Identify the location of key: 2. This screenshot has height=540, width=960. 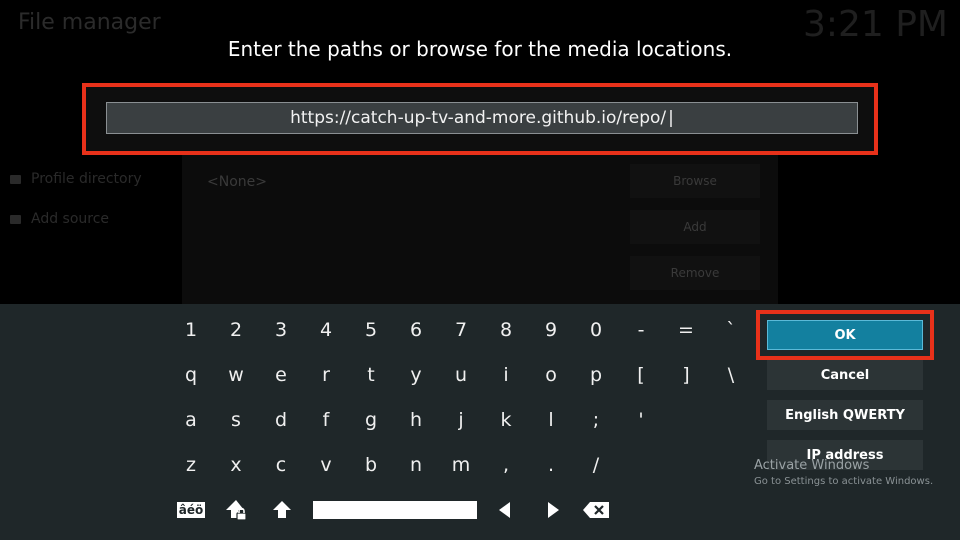
(236, 330).